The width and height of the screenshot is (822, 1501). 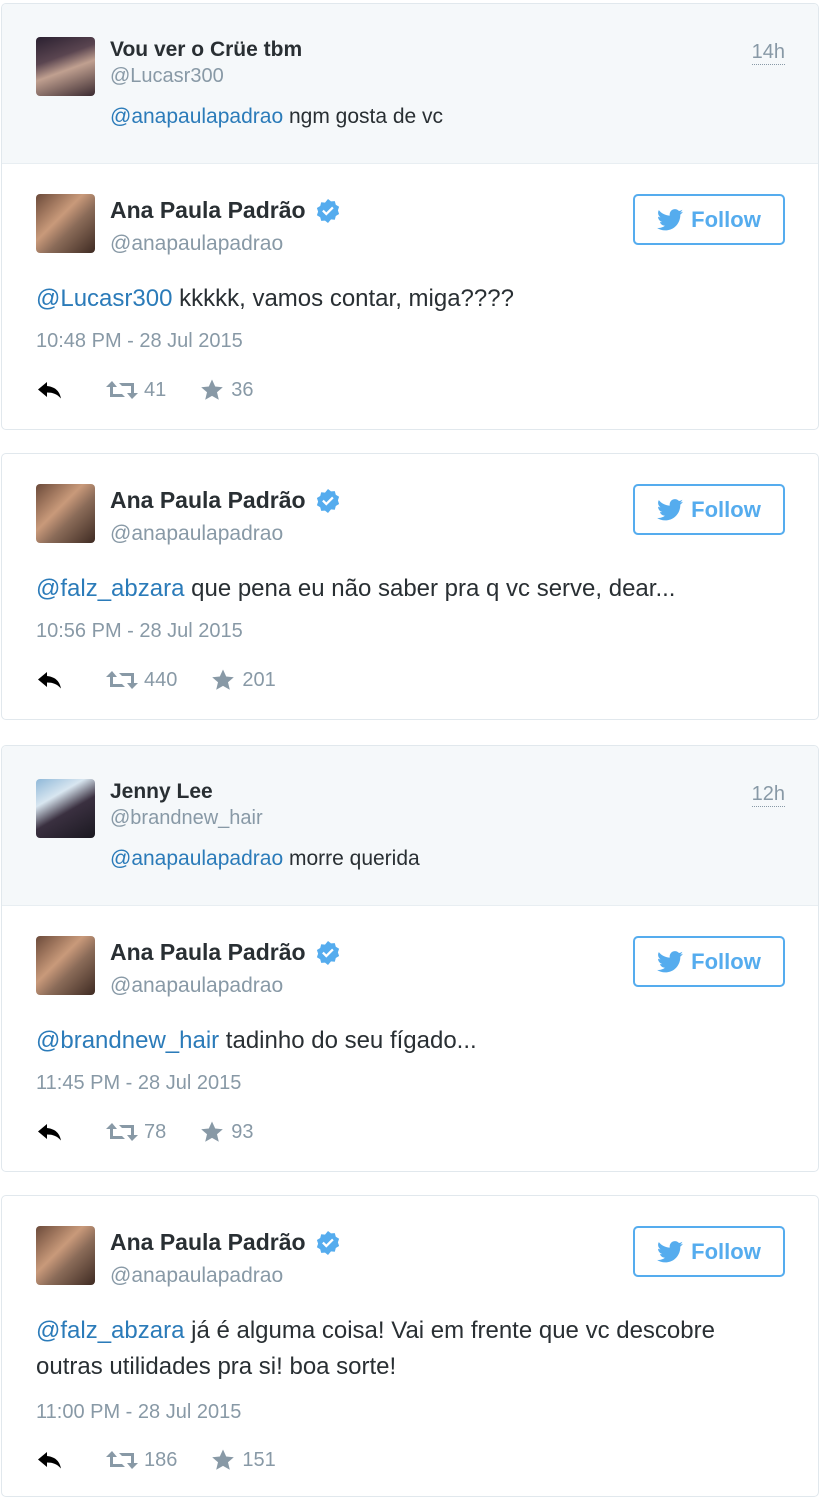 I want to click on retweet-count: 440, so click(x=161, y=679).